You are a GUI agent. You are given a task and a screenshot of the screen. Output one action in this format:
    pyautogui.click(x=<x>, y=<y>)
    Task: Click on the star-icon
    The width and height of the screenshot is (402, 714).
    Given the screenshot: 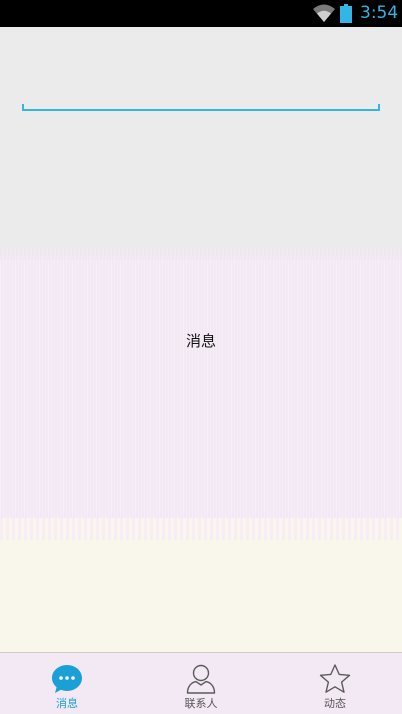 What is the action you would take?
    pyautogui.click(x=335, y=678)
    